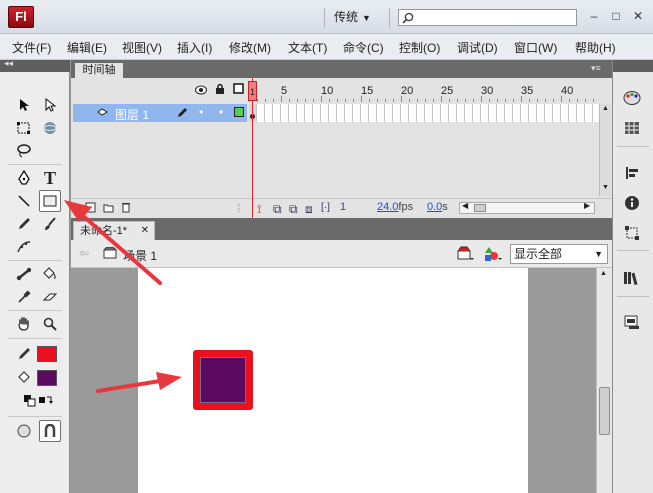  What do you see at coordinates (87, 47) in the screenshot?
I see `menu-edit: 编辑(E)` at bounding box center [87, 47].